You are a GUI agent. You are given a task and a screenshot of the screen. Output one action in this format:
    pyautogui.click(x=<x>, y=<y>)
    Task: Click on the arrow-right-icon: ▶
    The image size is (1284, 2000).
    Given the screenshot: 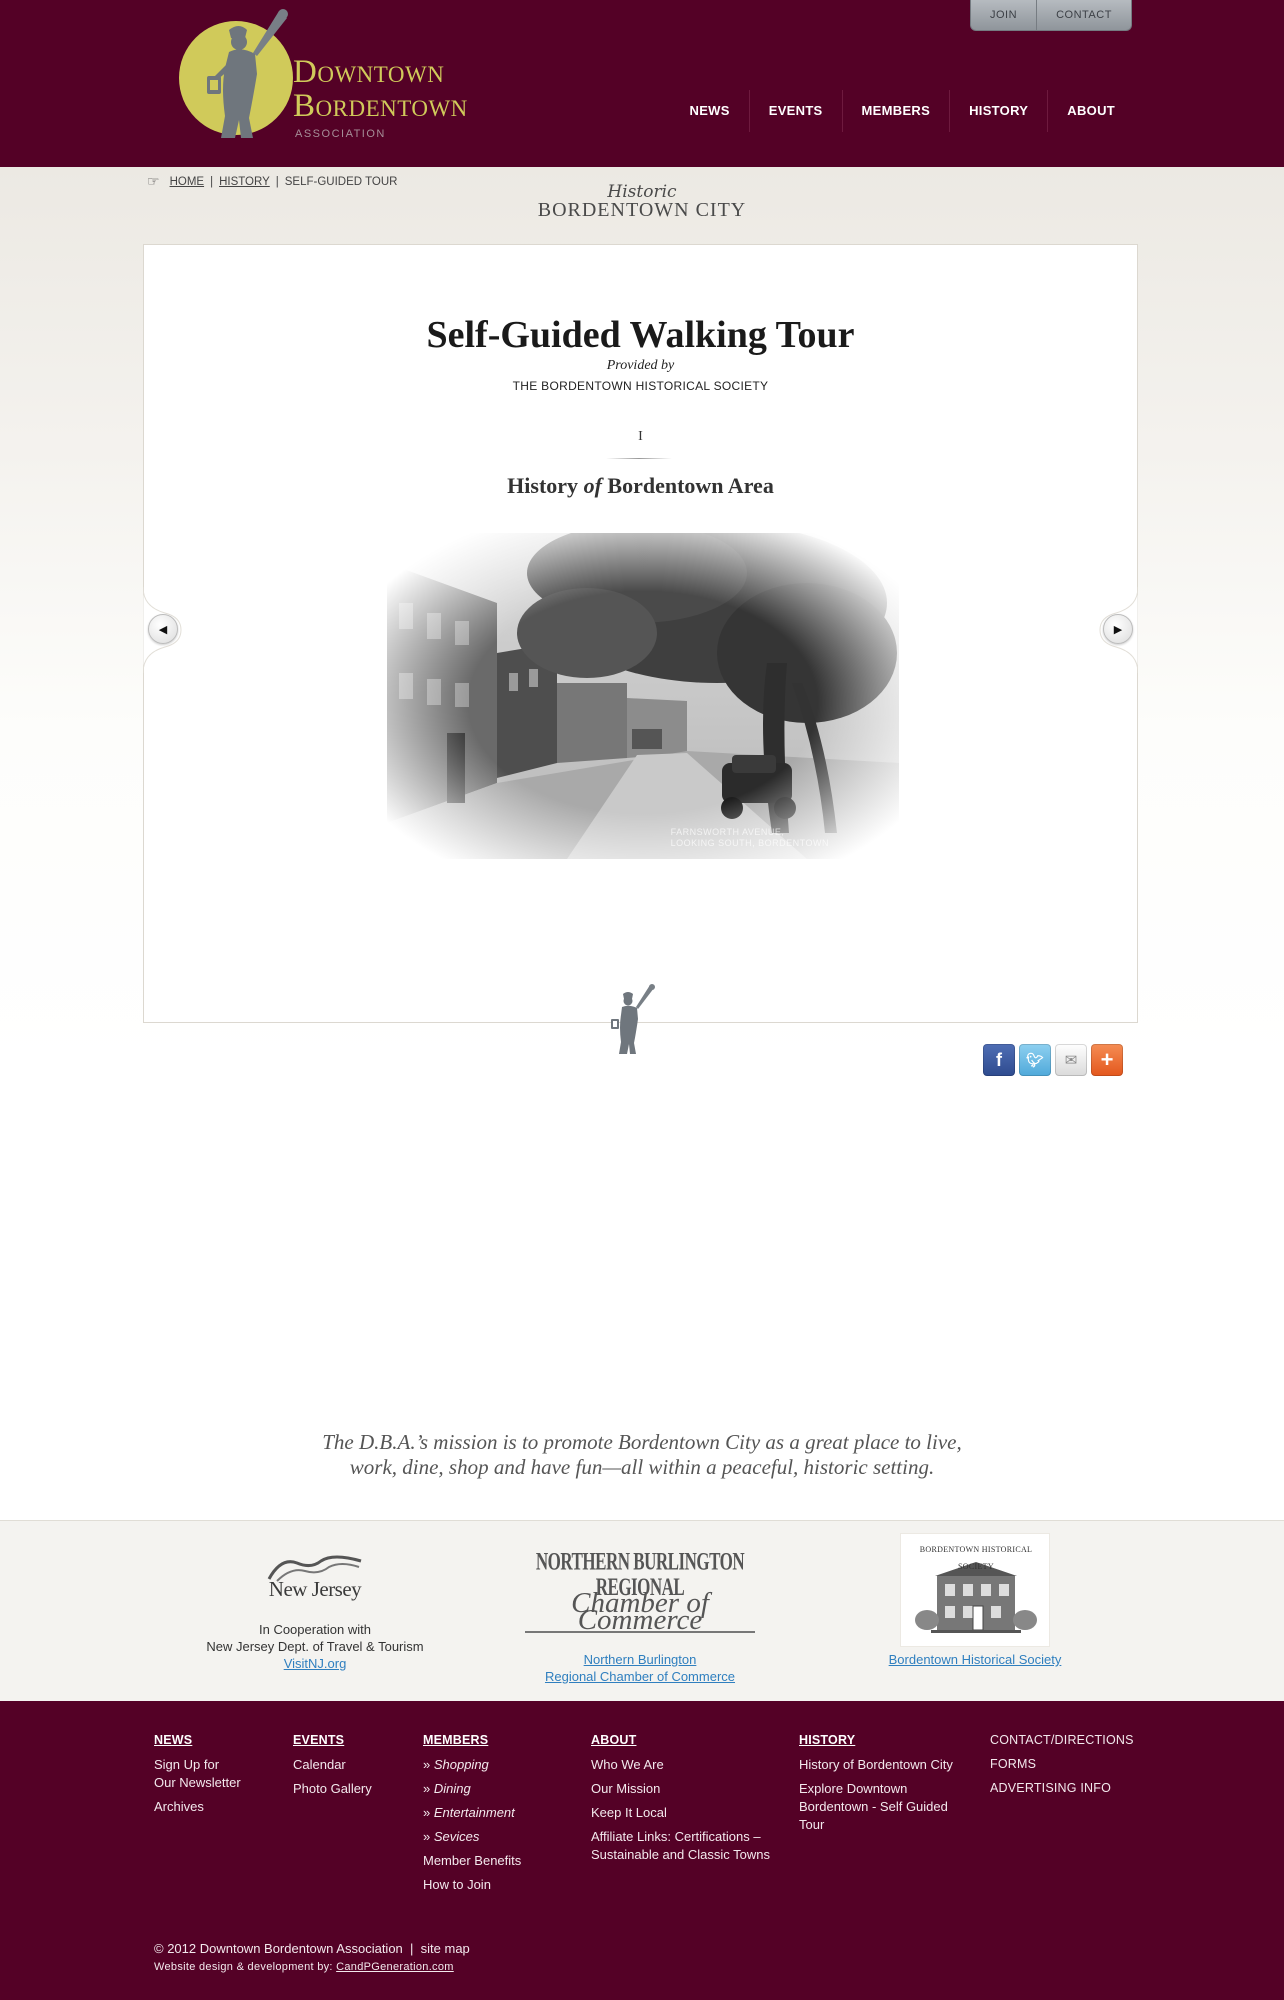 What is the action you would take?
    pyautogui.click(x=1118, y=629)
    